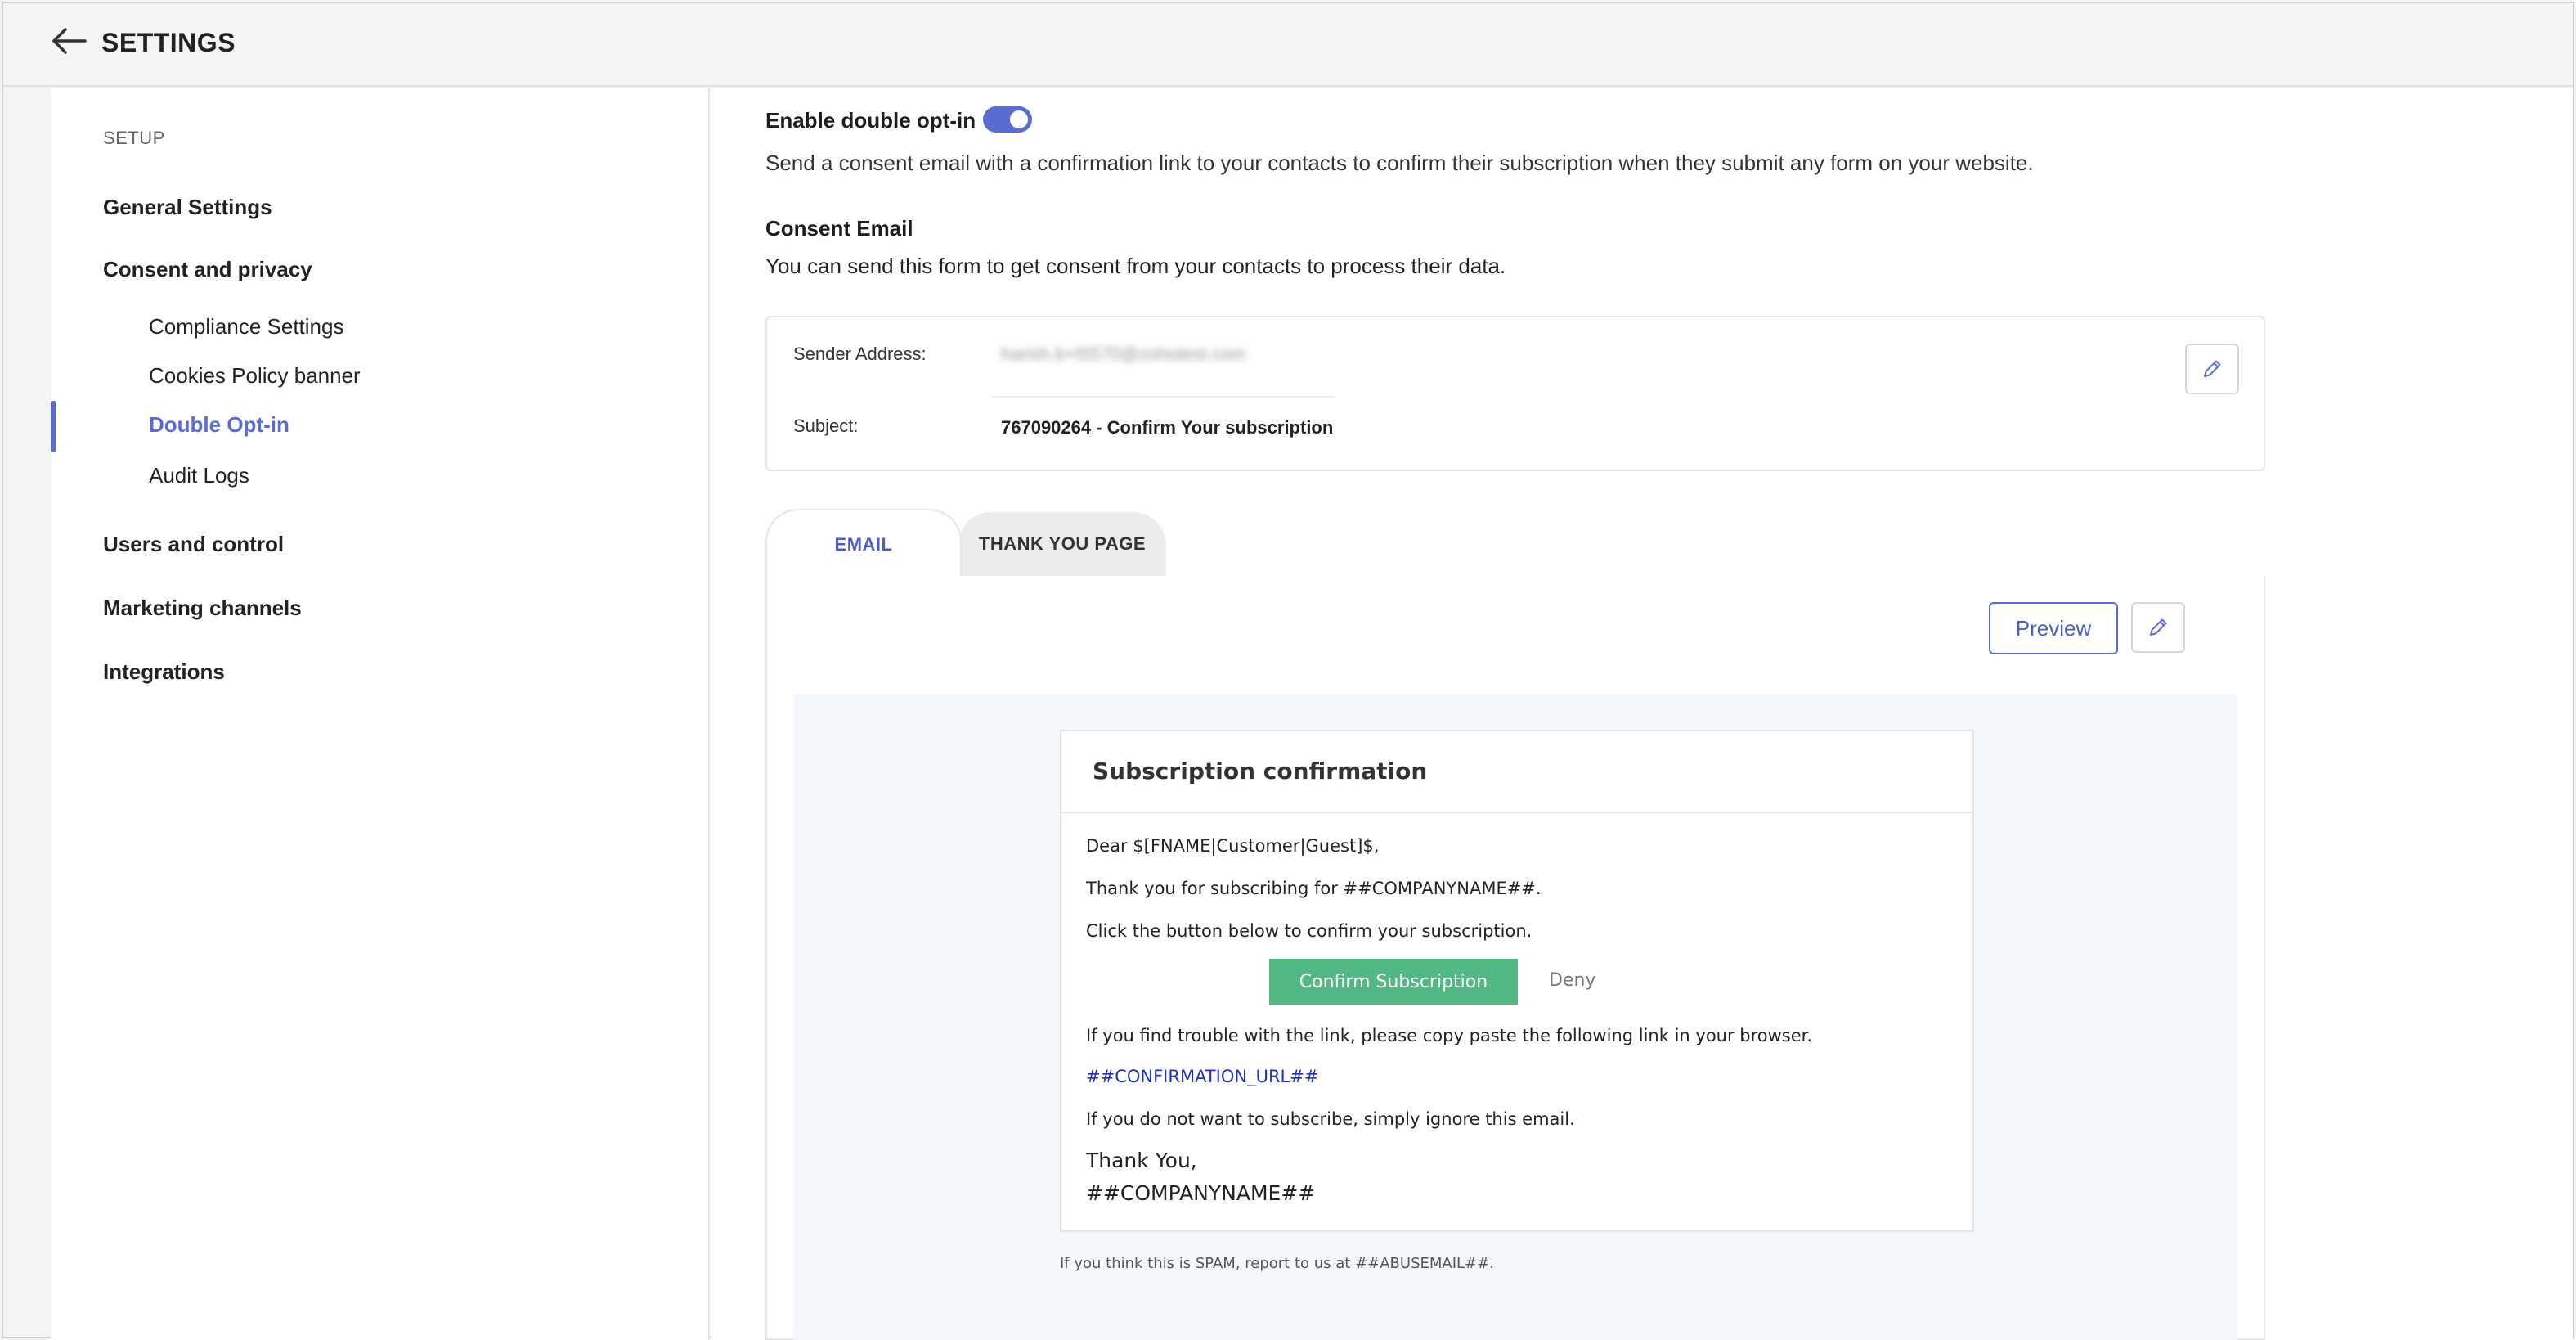 The image size is (2576, 1340). What do you see at coordinates (1201, 1193) in the screenshot?
I see `email-signature: ##COMPANYNAME##` at bounding box center [1201, 1193].